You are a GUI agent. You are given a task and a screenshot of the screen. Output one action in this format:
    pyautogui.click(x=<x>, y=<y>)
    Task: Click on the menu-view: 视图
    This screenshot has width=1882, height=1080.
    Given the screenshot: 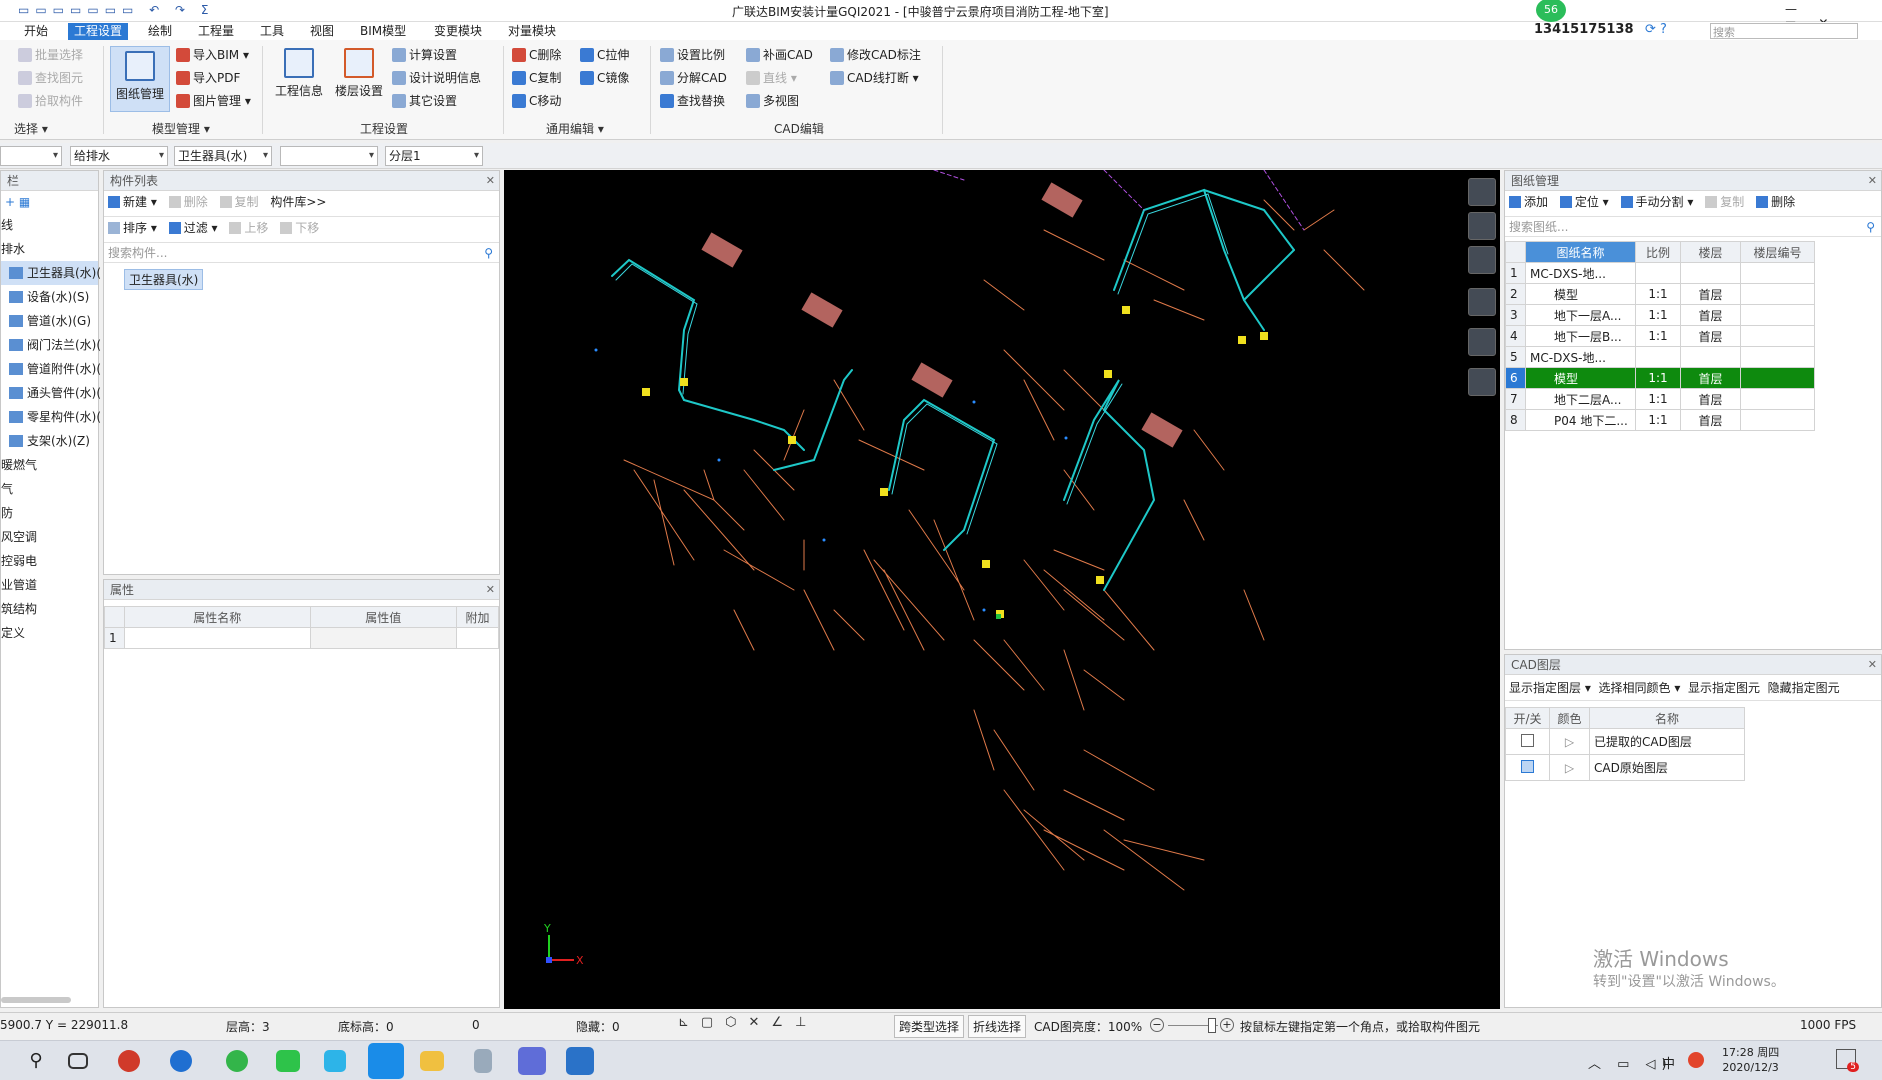 What is the action you would take?
    pyautogui.click(x=322, y=31)
    